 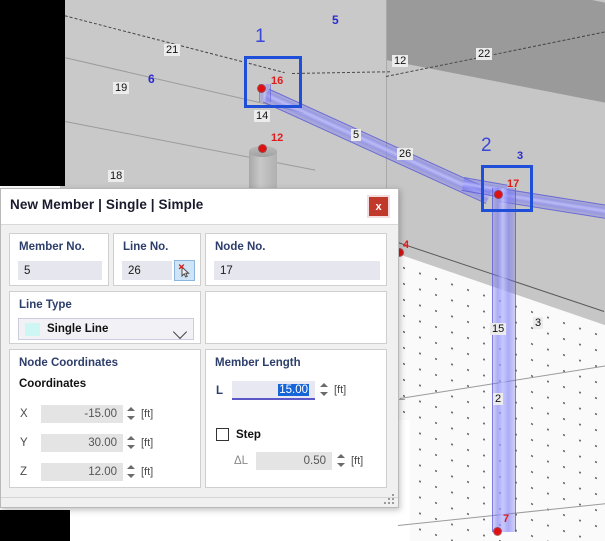 I want to click on member-label-15: 15, so click(x=498, y=329).